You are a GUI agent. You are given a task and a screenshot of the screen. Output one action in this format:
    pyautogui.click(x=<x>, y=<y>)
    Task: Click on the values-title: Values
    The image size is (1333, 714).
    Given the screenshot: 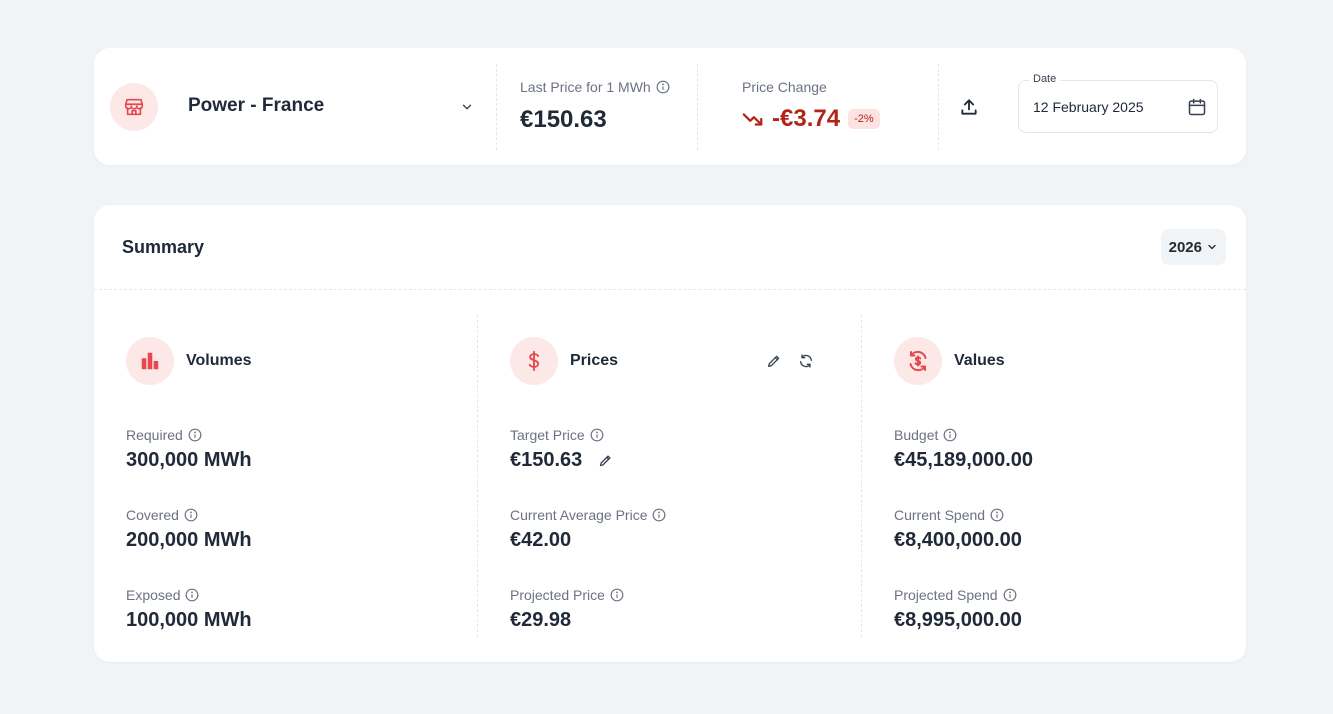 What is the action you would take?
    pyautogui.click(x=979, y=360)
    